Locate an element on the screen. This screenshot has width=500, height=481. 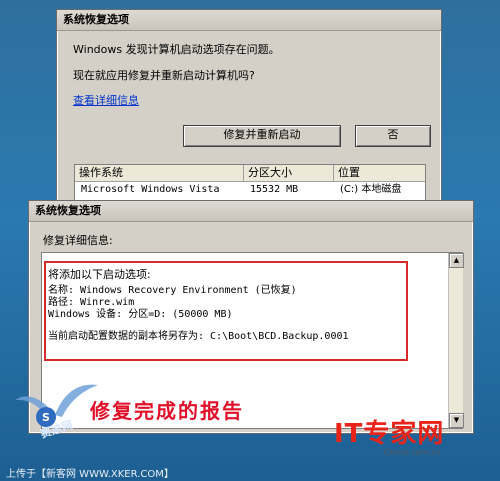
column-header-location: 位置 is located at coordinates (379, 173).